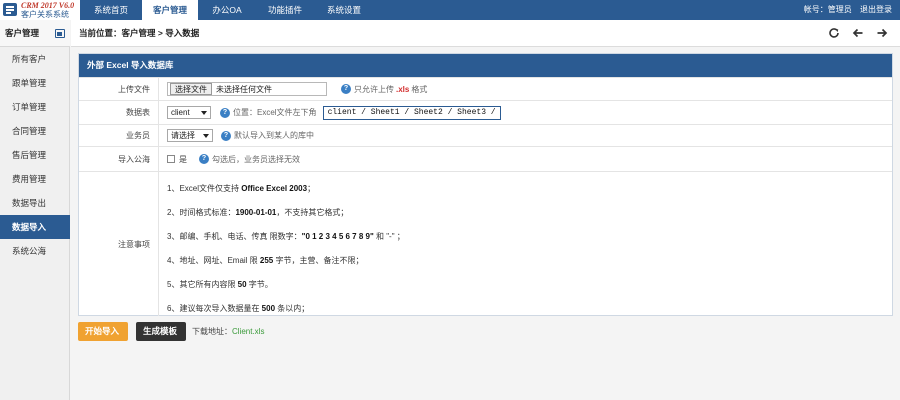 Image resolution: width=900 pixels, height=400 pixels. What do you see at coordinates (22, 33) in the screenshot?
I see `sidebar-title: 客户管理` at bounding box center [22, 33].